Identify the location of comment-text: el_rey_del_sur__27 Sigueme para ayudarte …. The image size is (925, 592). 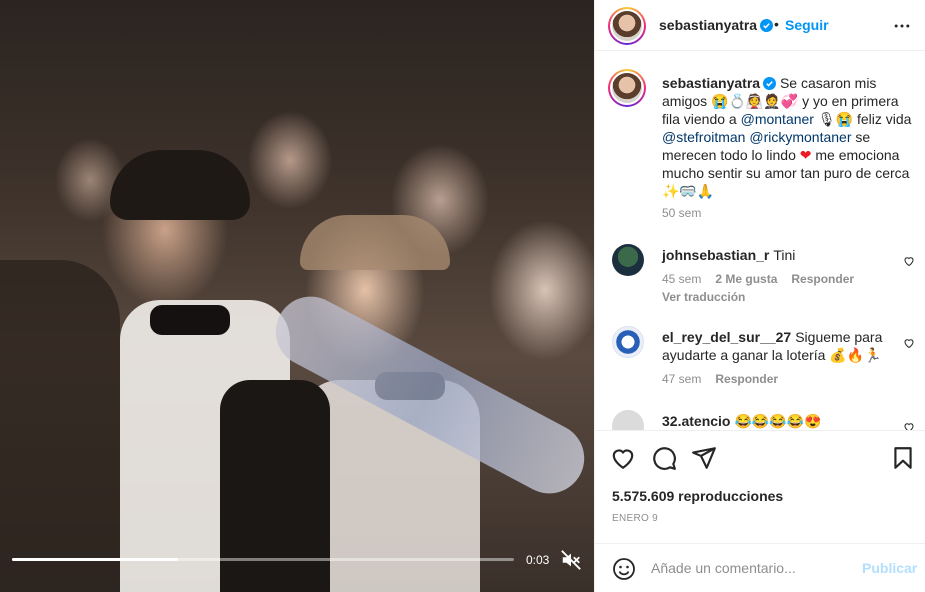
(778, 346).